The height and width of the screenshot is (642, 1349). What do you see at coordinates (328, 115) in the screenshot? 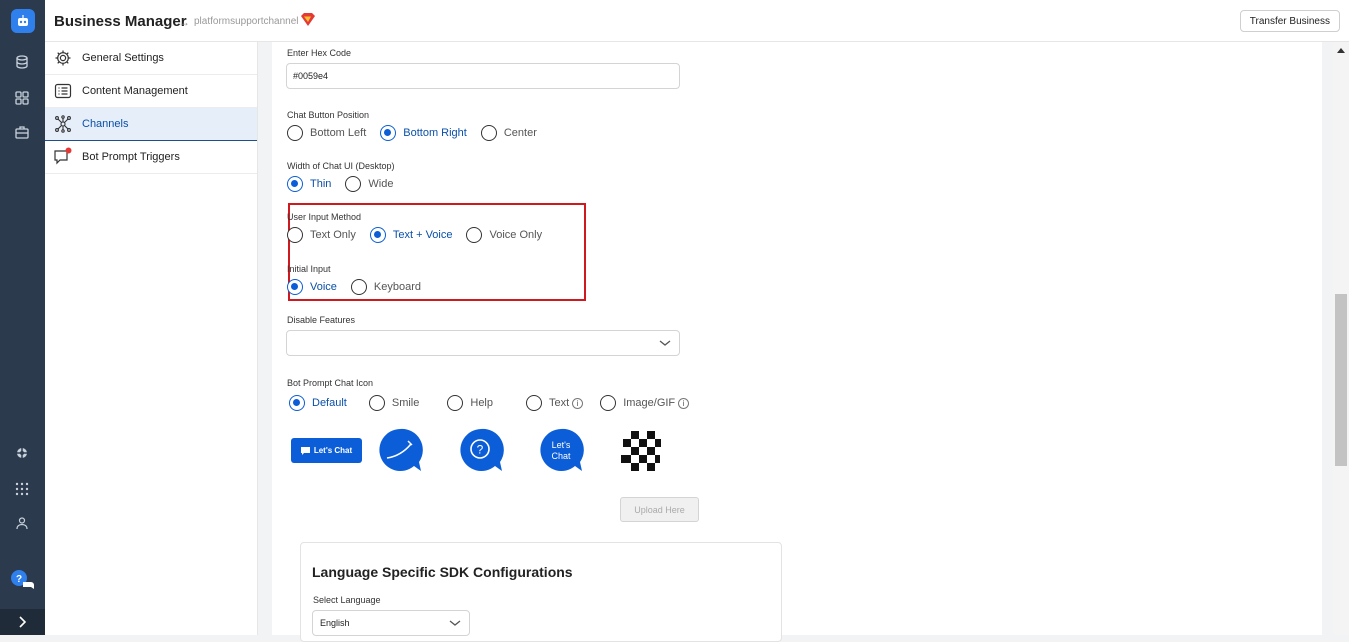
I see `chat-button-position-label: Chat Button Position` at bounding box center [328, 115].